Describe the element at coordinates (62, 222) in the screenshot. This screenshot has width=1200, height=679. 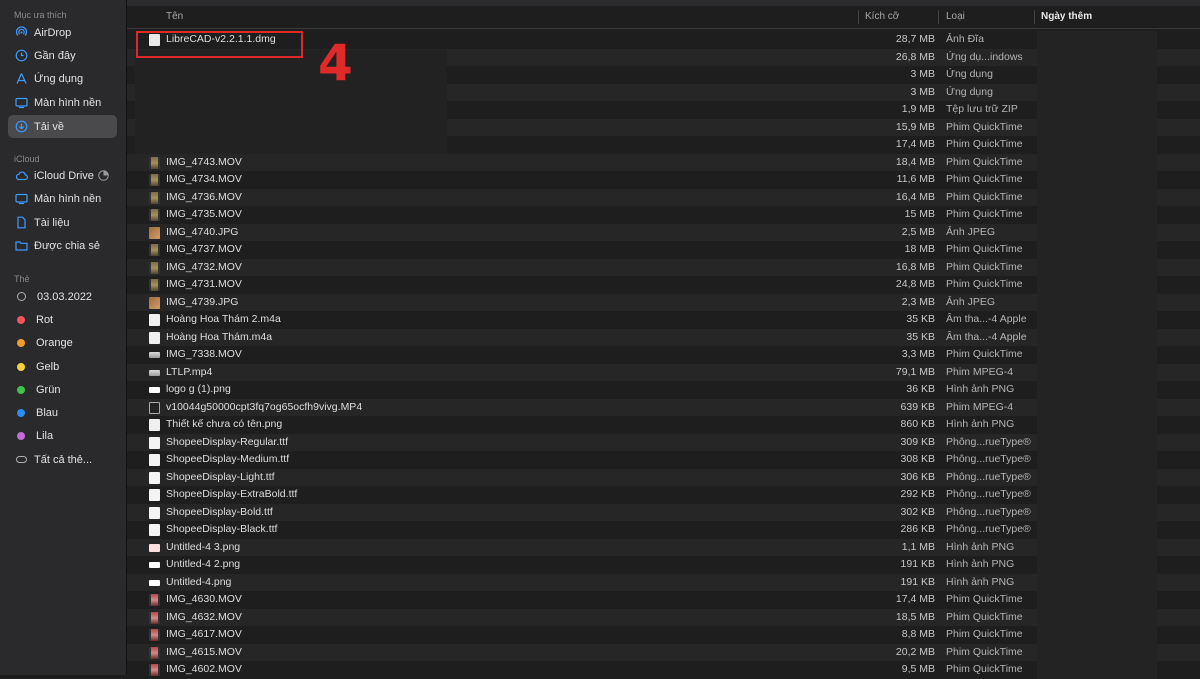
I see `sidebar-item-documents: Tài liệu` at that location.